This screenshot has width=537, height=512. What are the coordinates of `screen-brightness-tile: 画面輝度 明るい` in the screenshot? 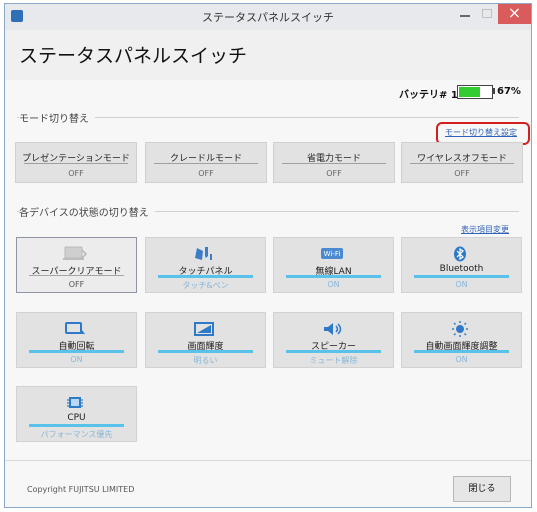 It's located at (205, 340).